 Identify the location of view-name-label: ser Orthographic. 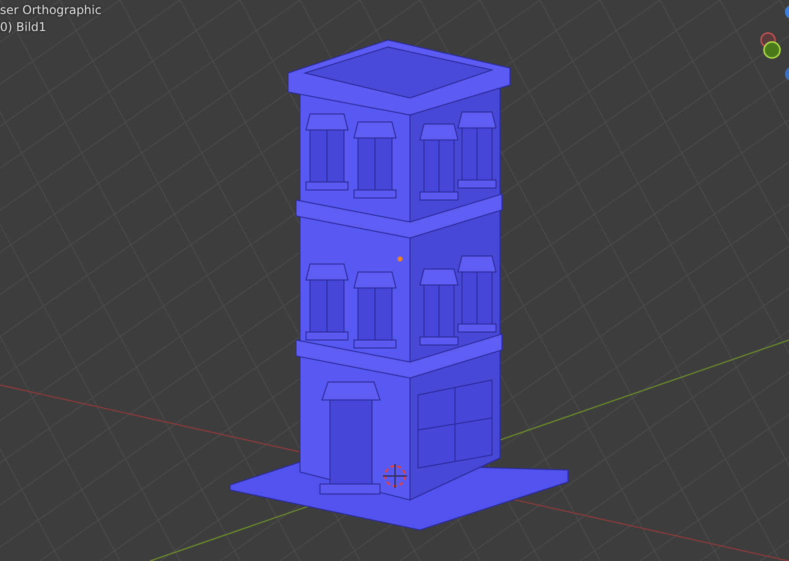
(51, 10).